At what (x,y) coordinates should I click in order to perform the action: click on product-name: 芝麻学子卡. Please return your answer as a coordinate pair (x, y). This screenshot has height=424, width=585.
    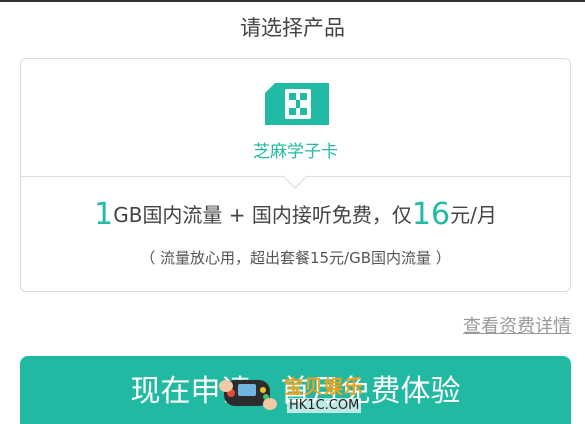
    Looking at the image, I should click on (295, 152).